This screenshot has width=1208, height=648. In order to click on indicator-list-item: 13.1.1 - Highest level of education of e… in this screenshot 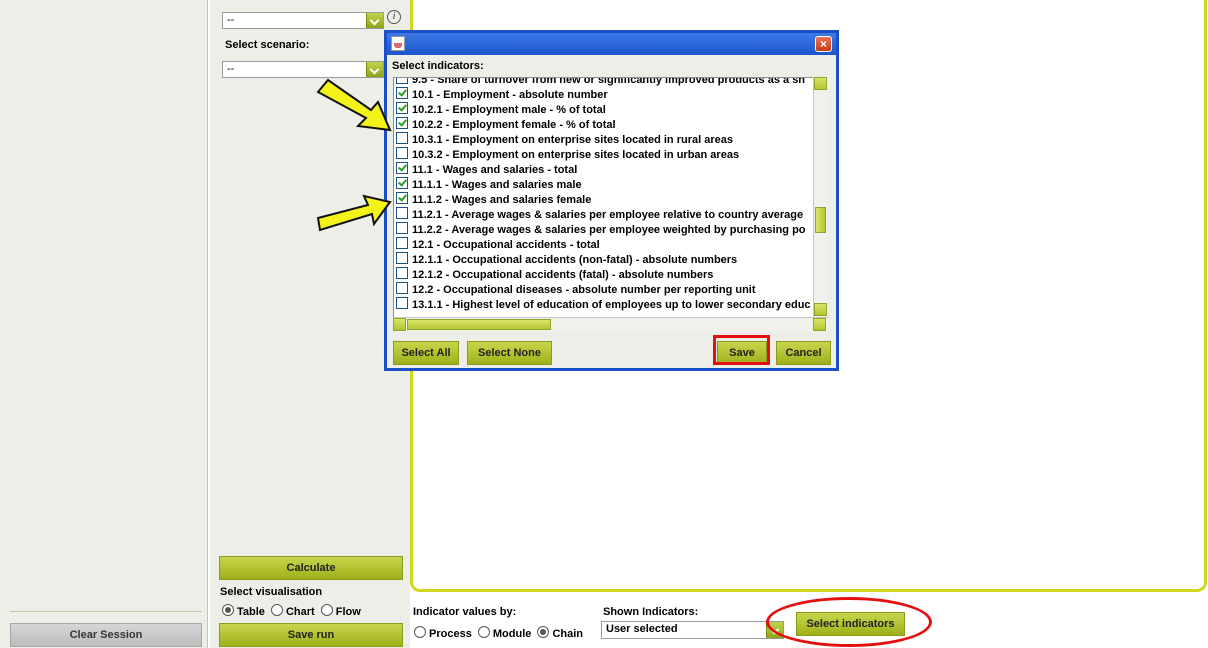, I will do `click(606, 304)`.